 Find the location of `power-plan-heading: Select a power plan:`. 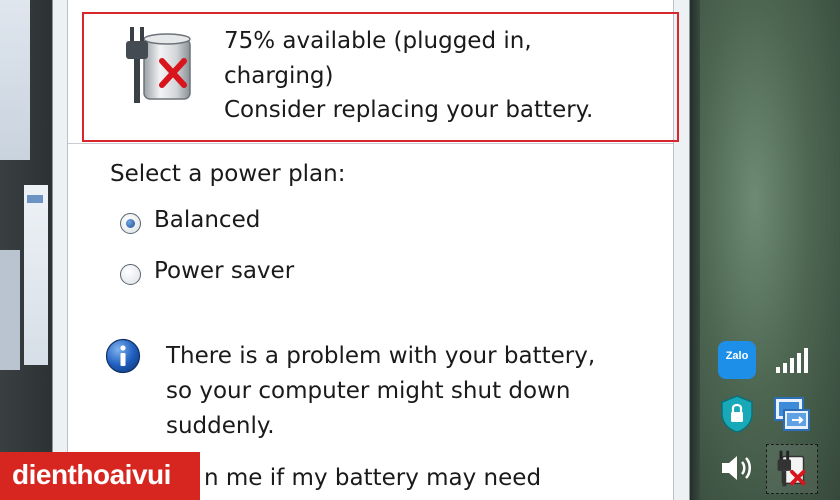

power-plan-heading: Select a power plan: is located at coordinates (228, 174).